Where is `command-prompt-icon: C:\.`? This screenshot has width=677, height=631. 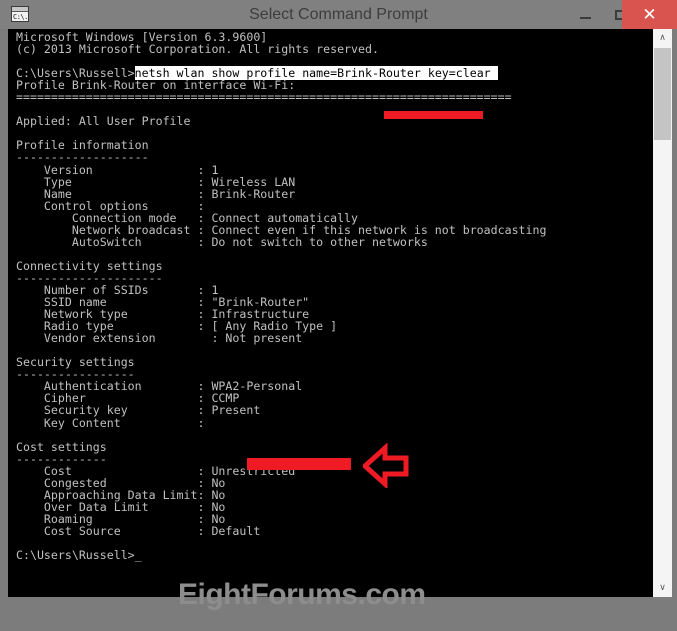
command-prompt-icon: C:\. is located at coordinates (20, 14).